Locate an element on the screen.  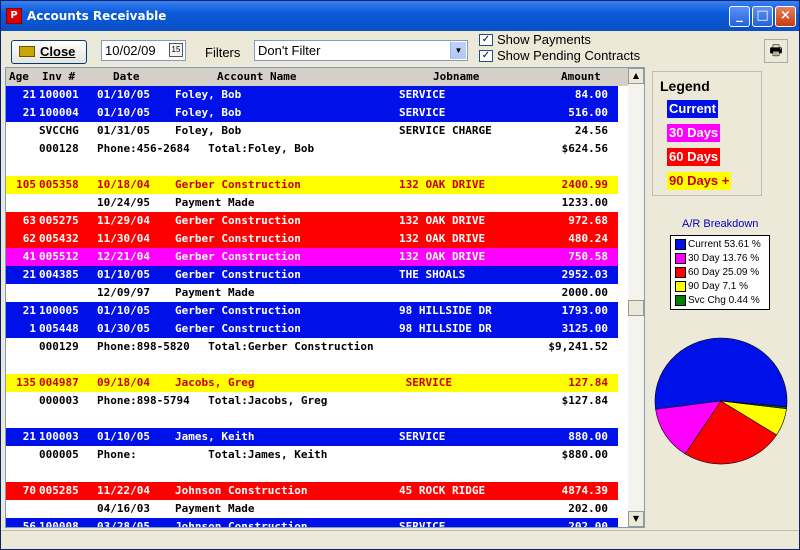
scroll-thumb is located at coordinates (636, 308).